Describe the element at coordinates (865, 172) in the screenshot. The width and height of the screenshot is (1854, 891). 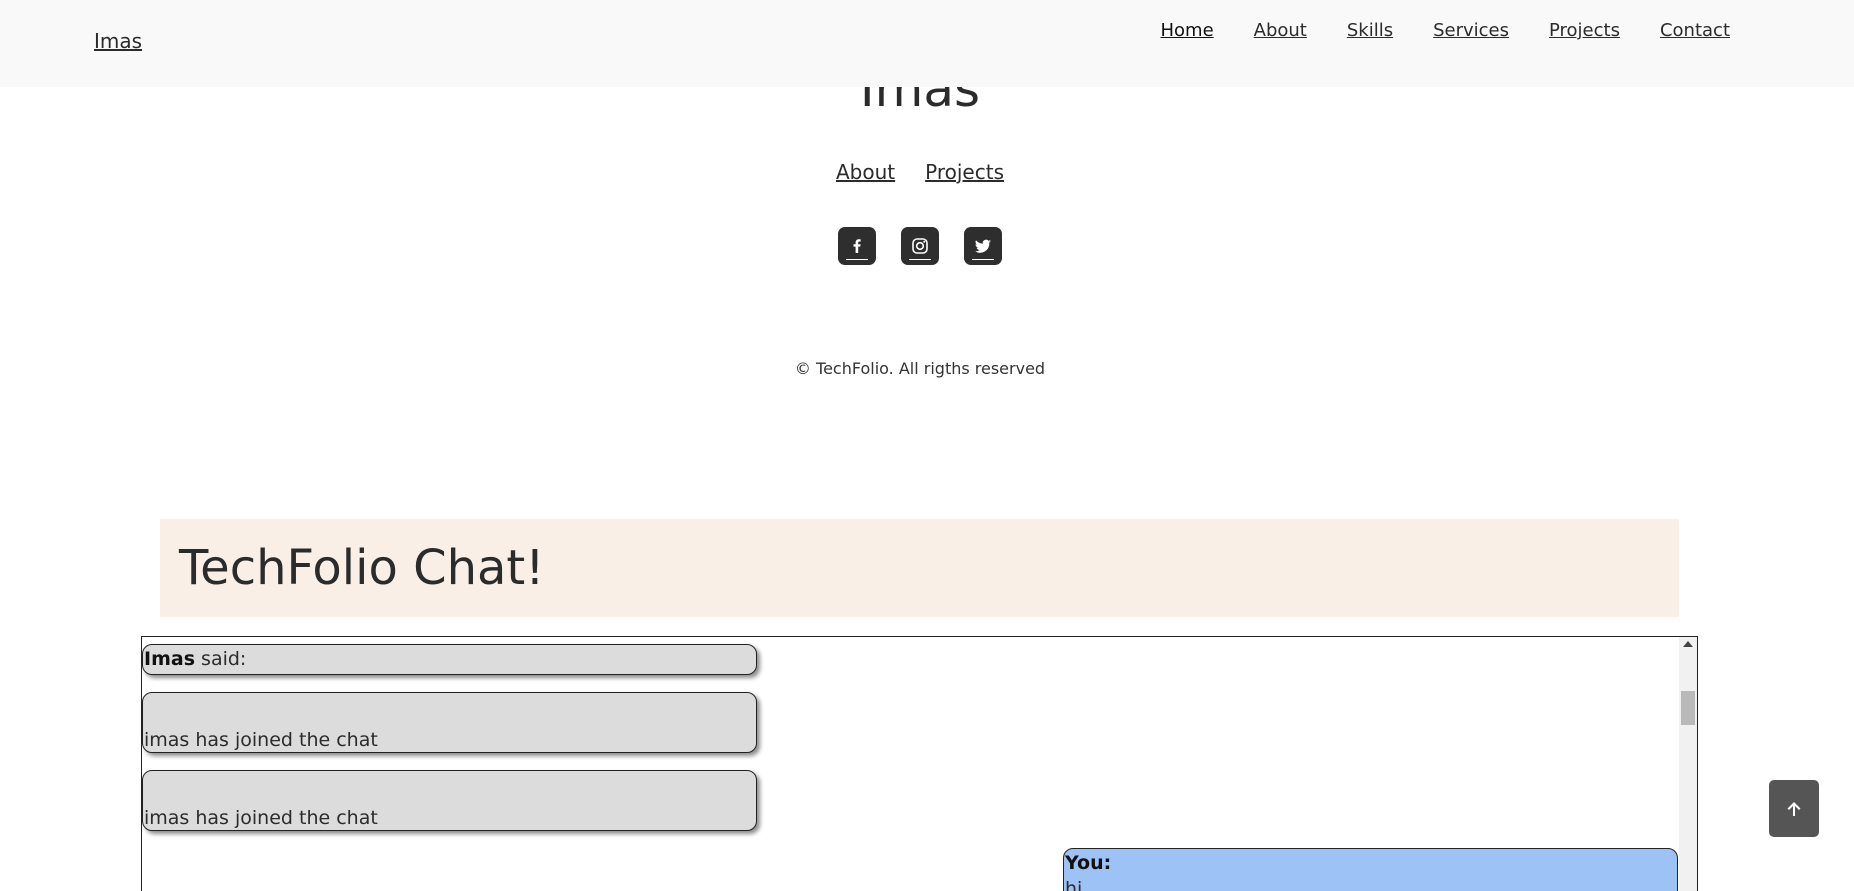
I see `footer-link-about: About` at that location.